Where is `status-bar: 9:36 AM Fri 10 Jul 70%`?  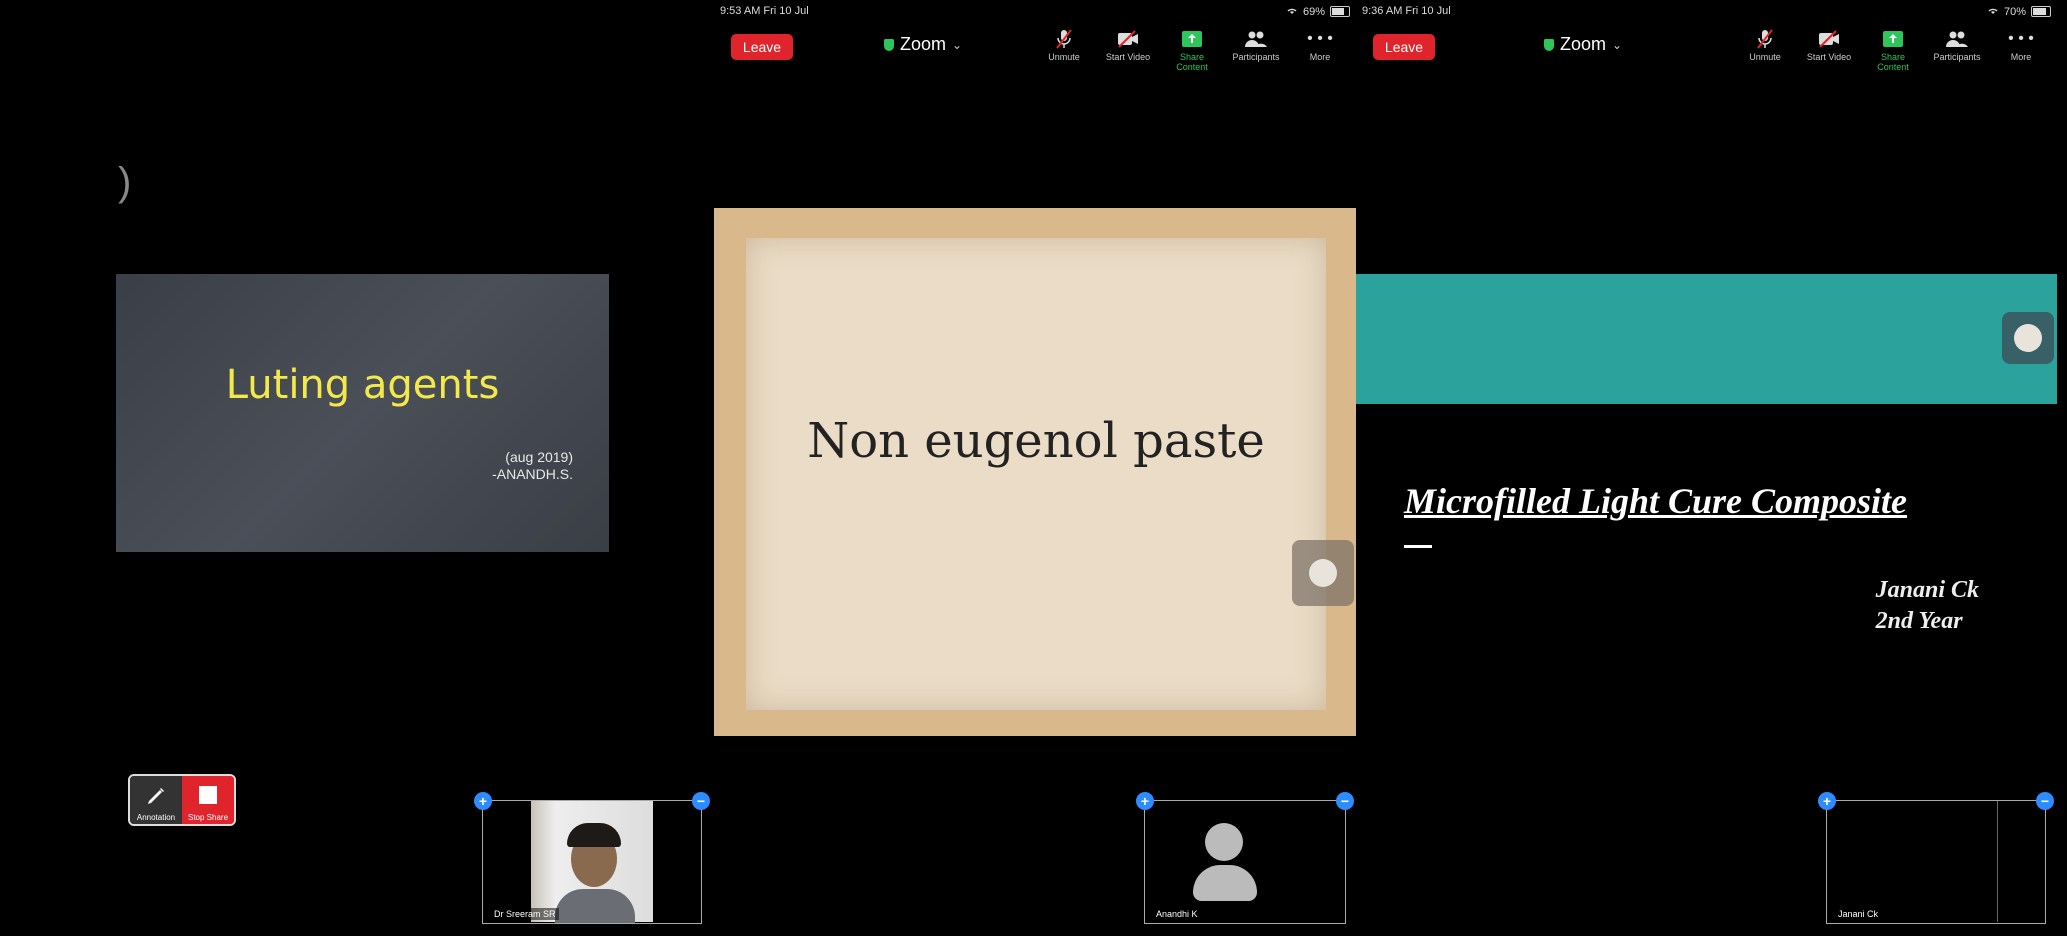
status-bar: 9:36 AM Fri 10 Jul 70% is located at coordinates (1706, 12).